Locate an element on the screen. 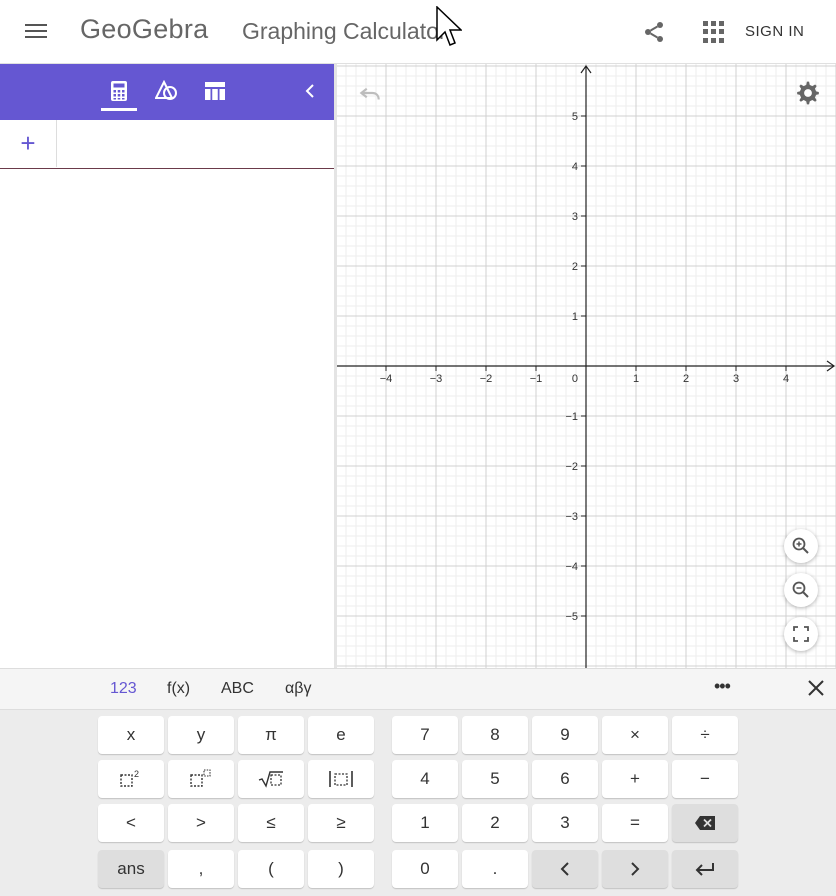  key-8: 8 is located at coordinates (495, 735).